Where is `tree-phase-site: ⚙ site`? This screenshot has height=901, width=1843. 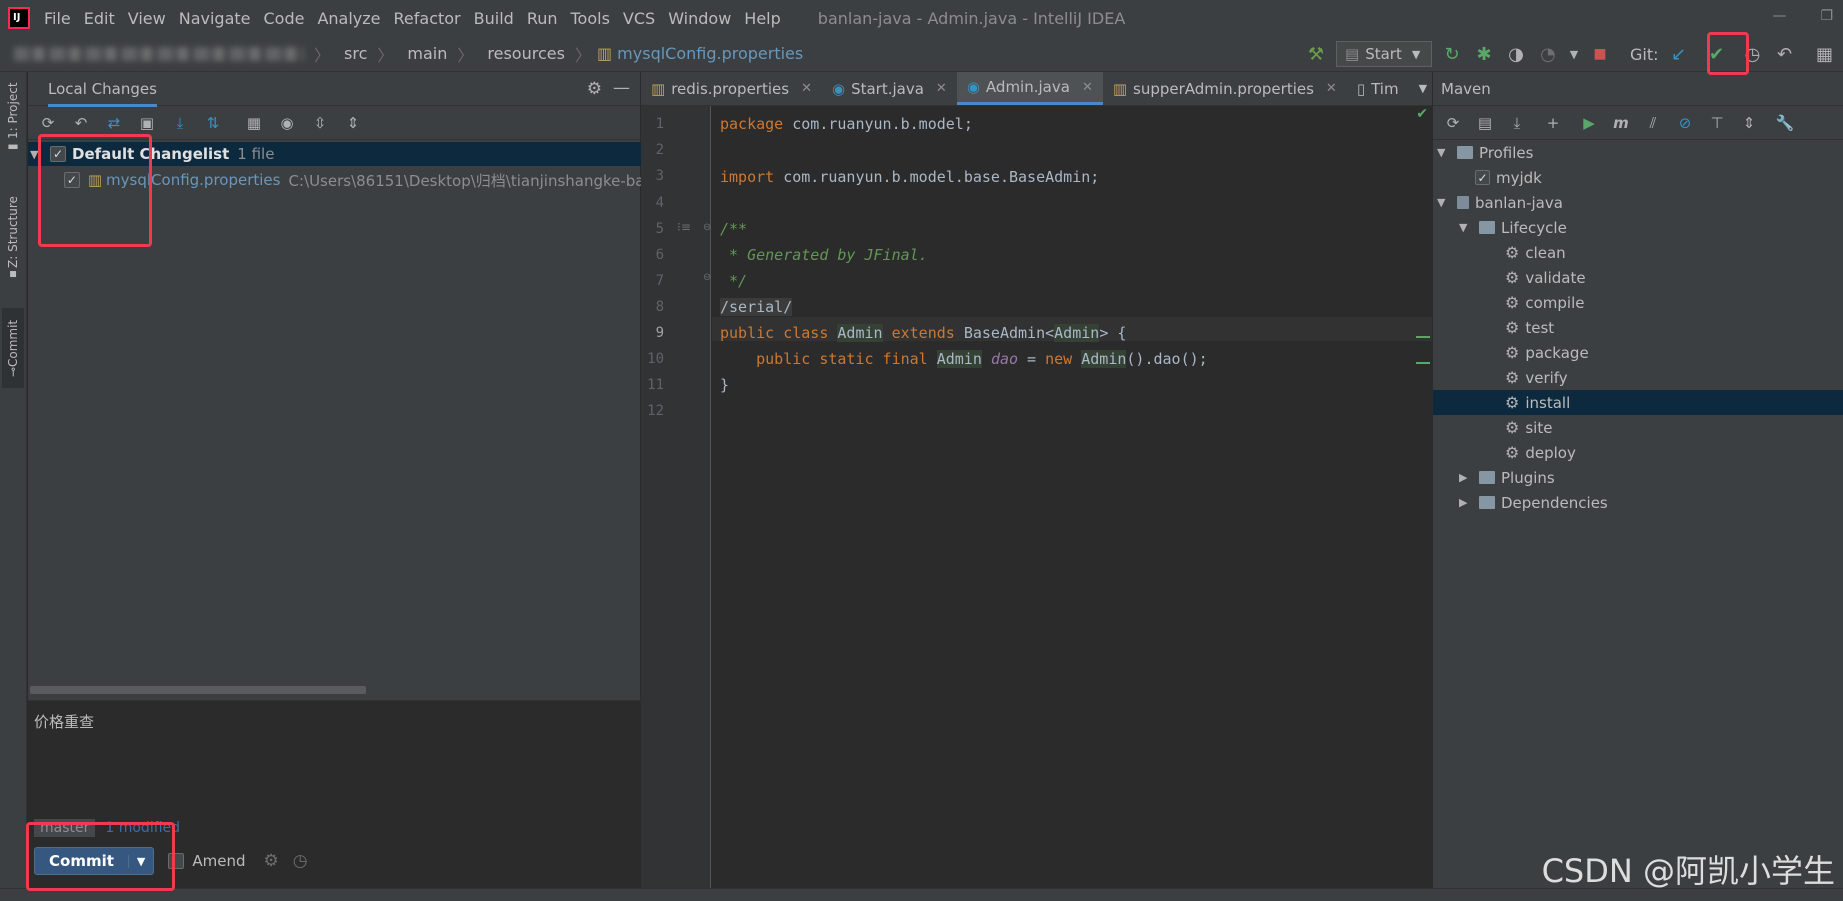
tree-phase-site: ⚙ site is located at coordinates (1638, 427).